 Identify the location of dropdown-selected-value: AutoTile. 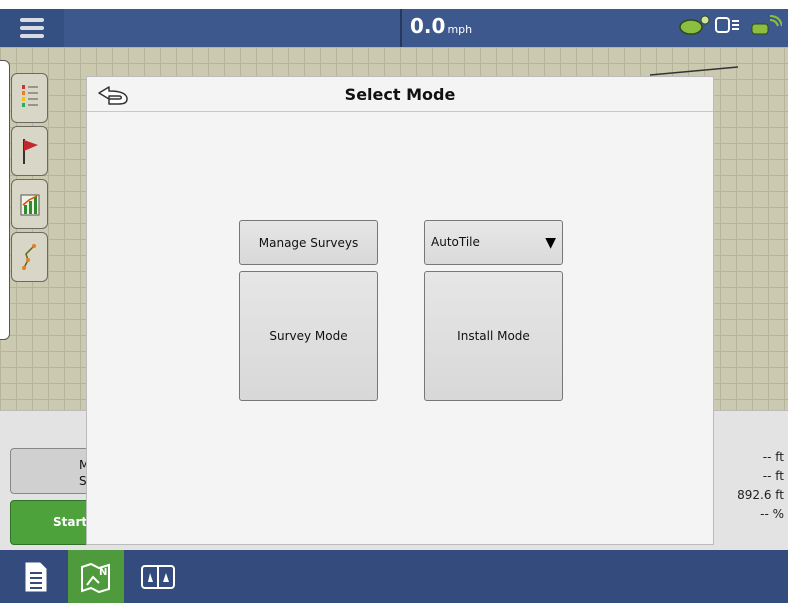
(455, 242).